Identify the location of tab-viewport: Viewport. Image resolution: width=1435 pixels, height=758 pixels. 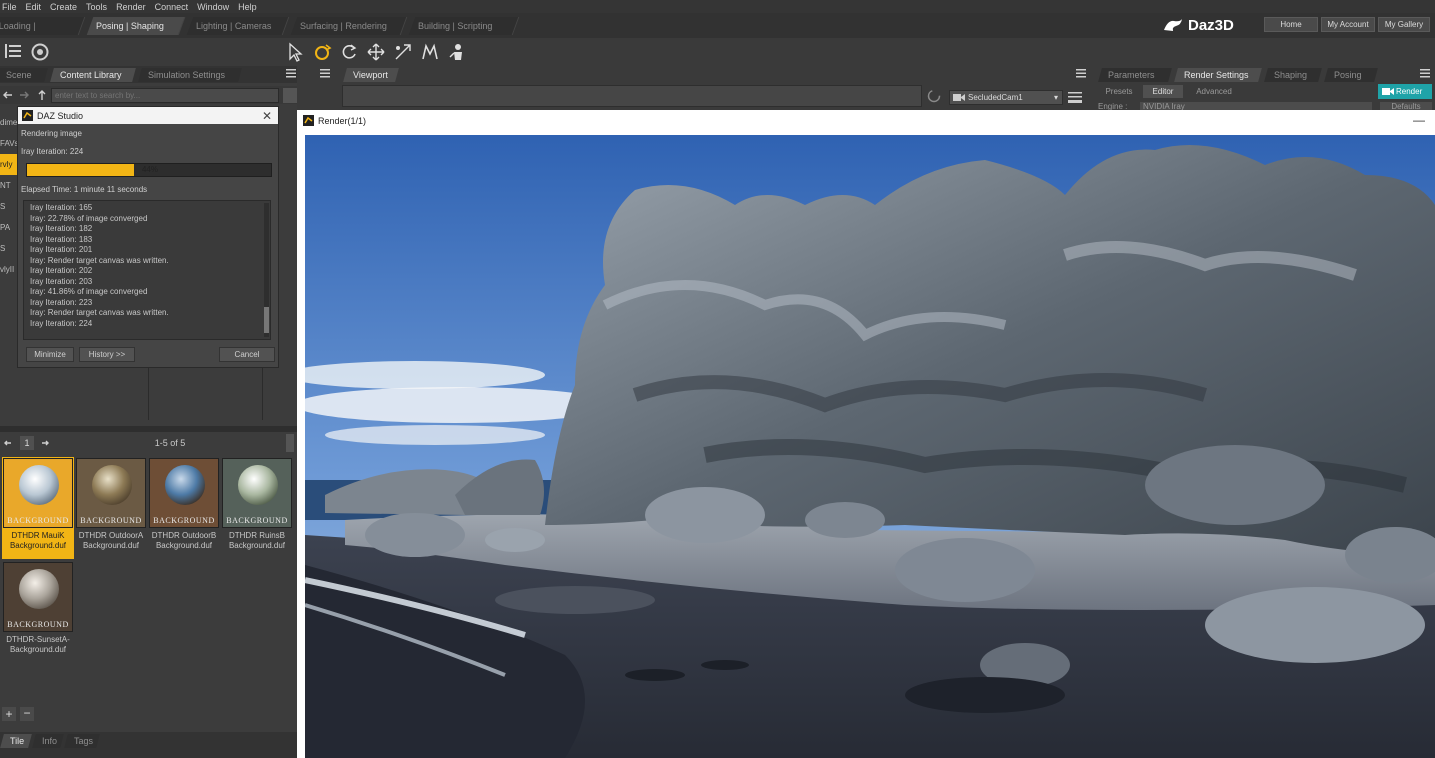
(371, 75).